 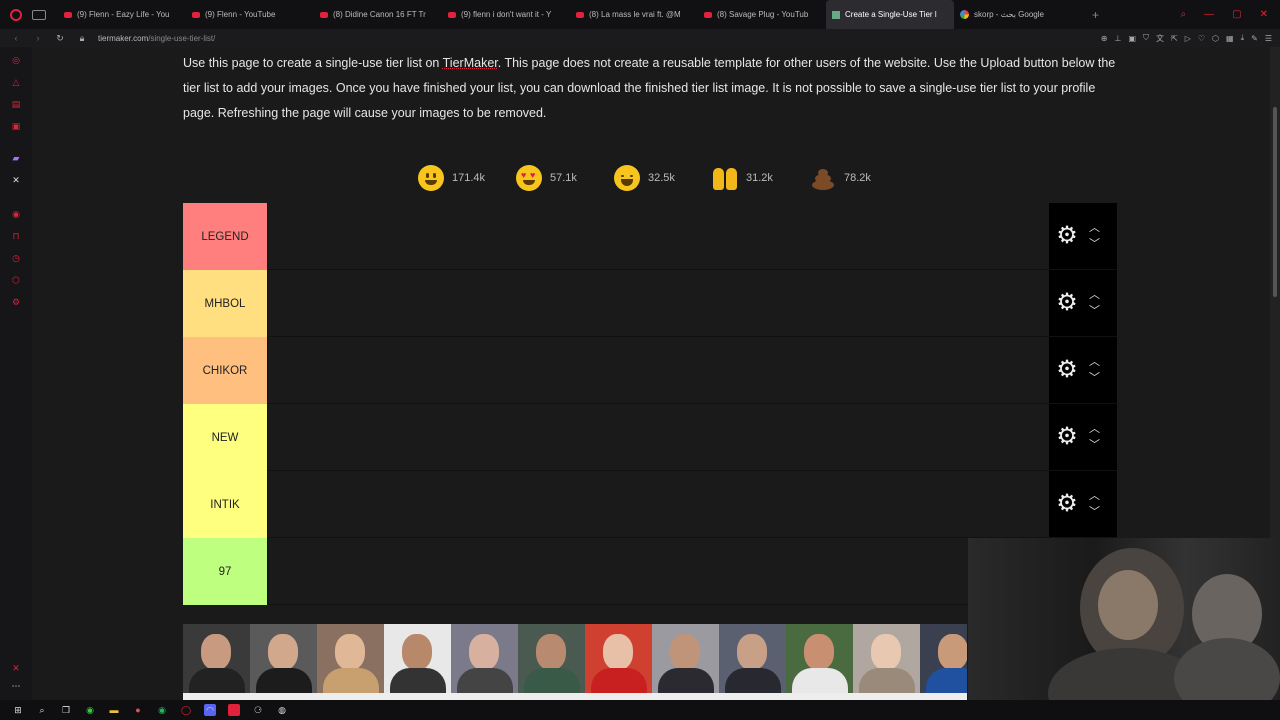 What do you see at coordinates (16, 104) in the screenshot?
I see `sidebar-messenger-icon: ▤` at bounding box center [16, 104].